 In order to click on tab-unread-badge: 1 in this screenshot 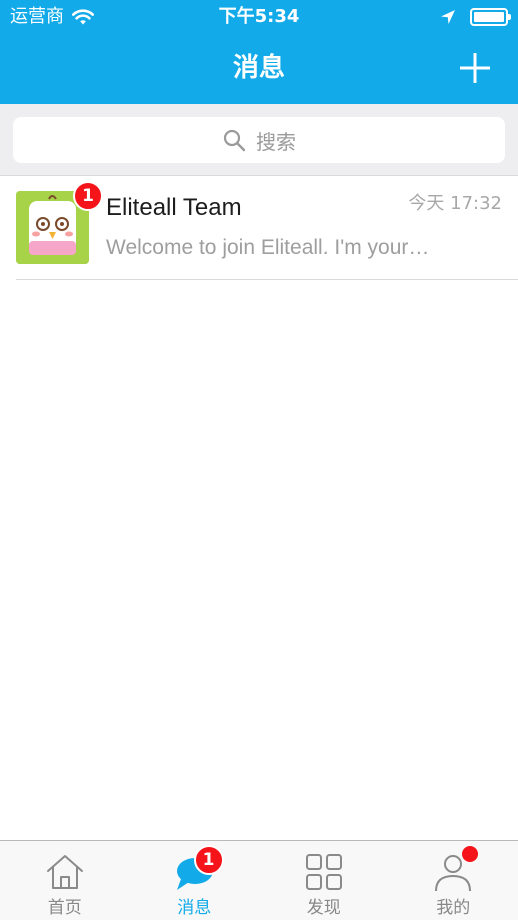, I will do `click(208, 860)`.